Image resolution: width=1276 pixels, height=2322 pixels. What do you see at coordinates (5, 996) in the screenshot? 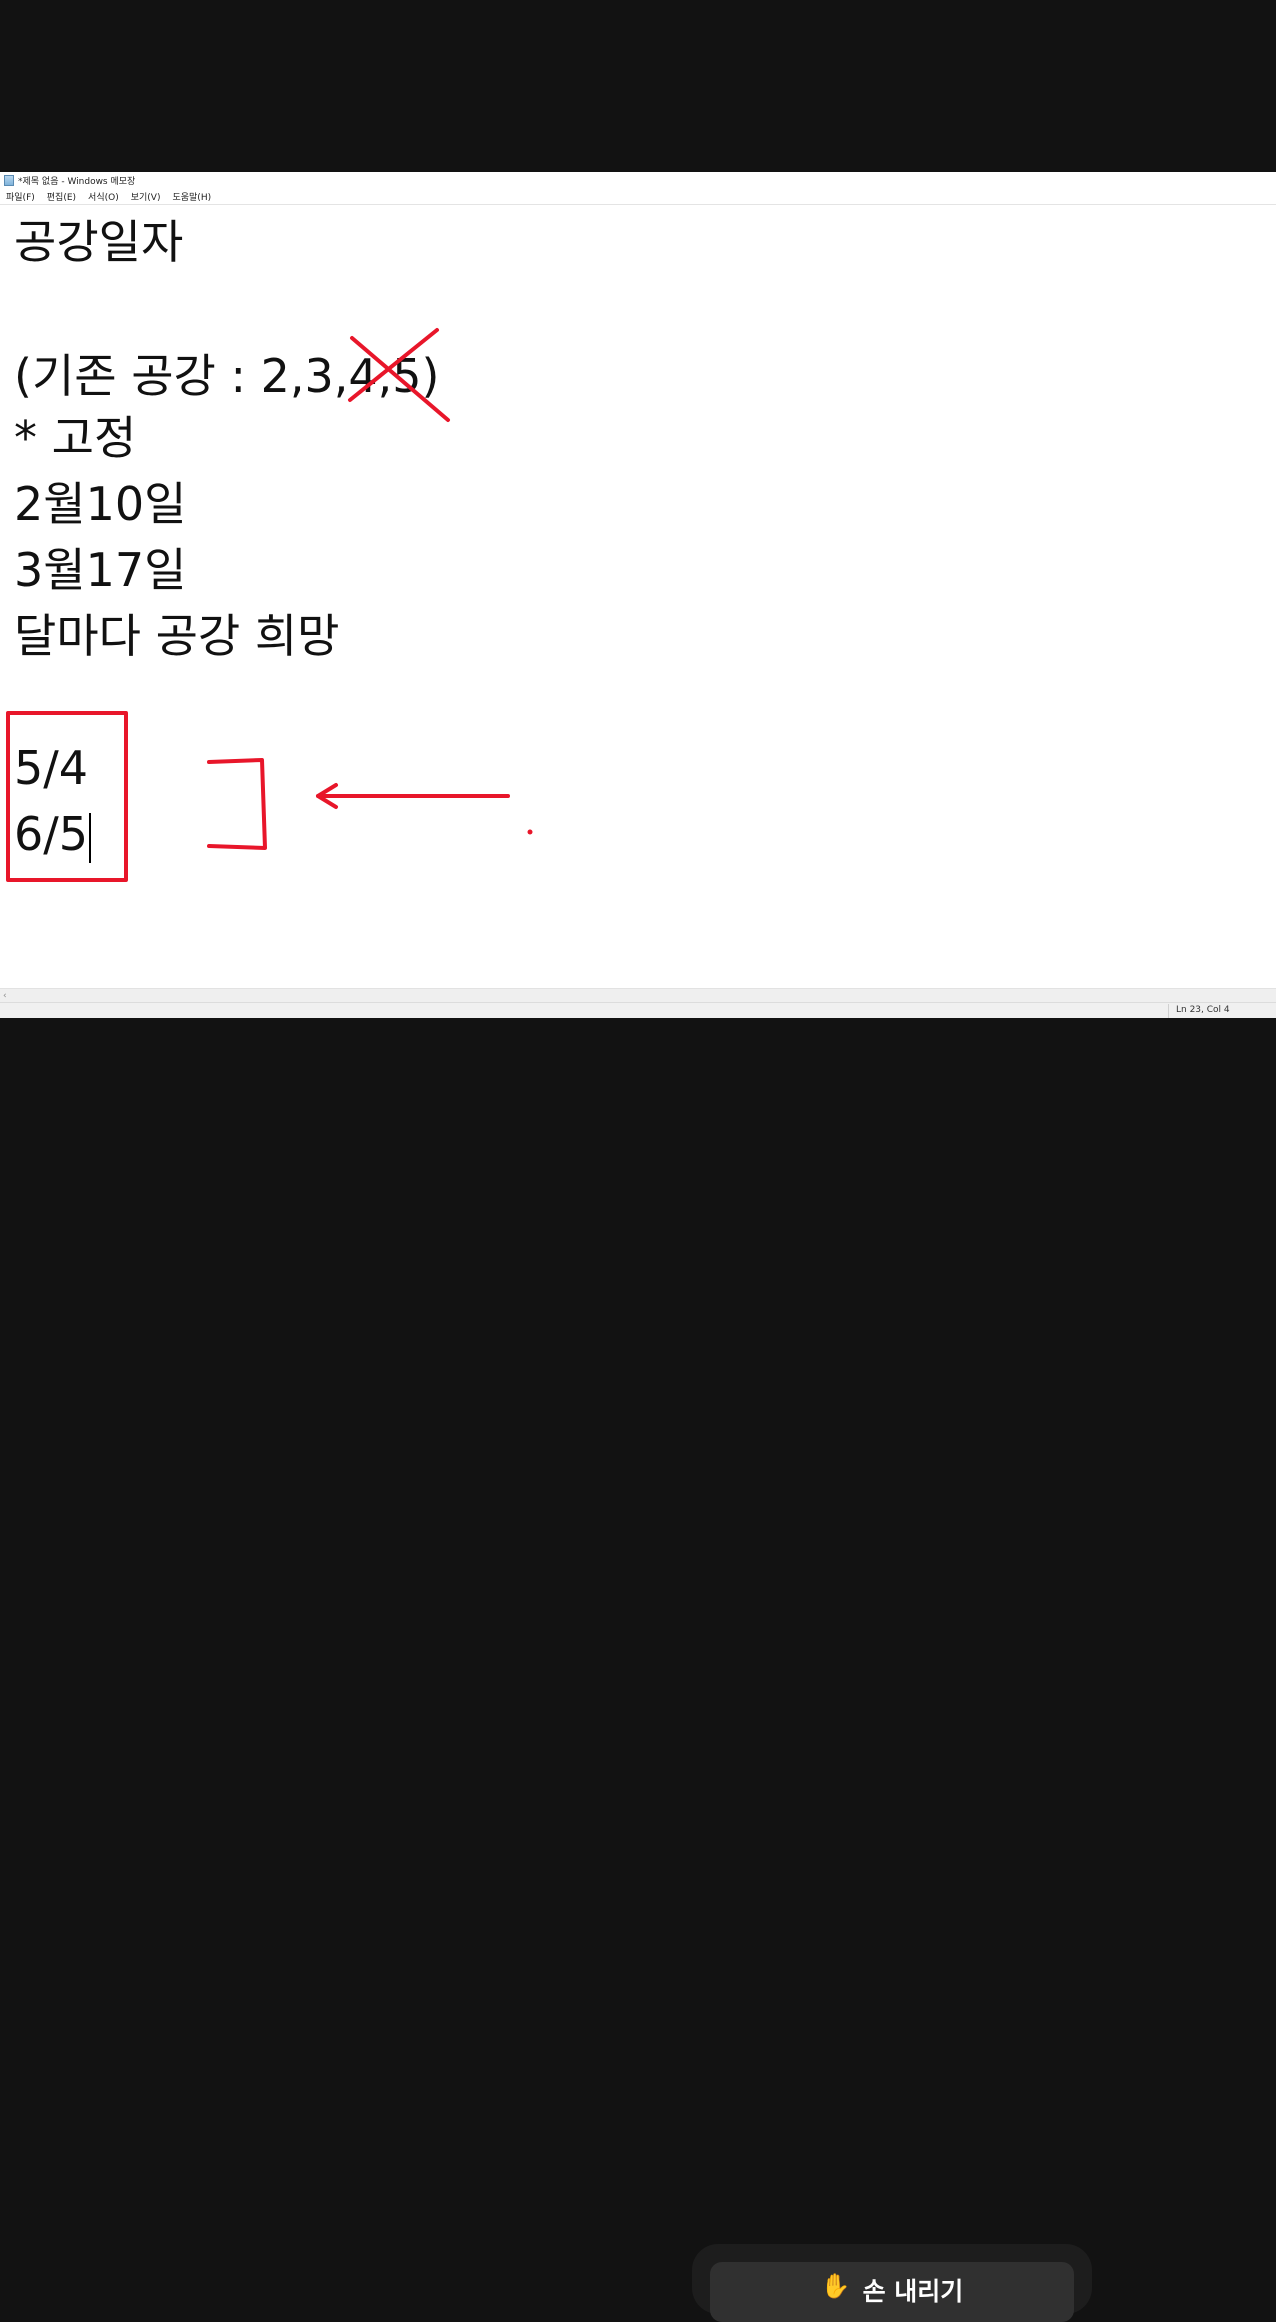
I see `scroll-left-icon: ‹` at bounding box center [5, 996].